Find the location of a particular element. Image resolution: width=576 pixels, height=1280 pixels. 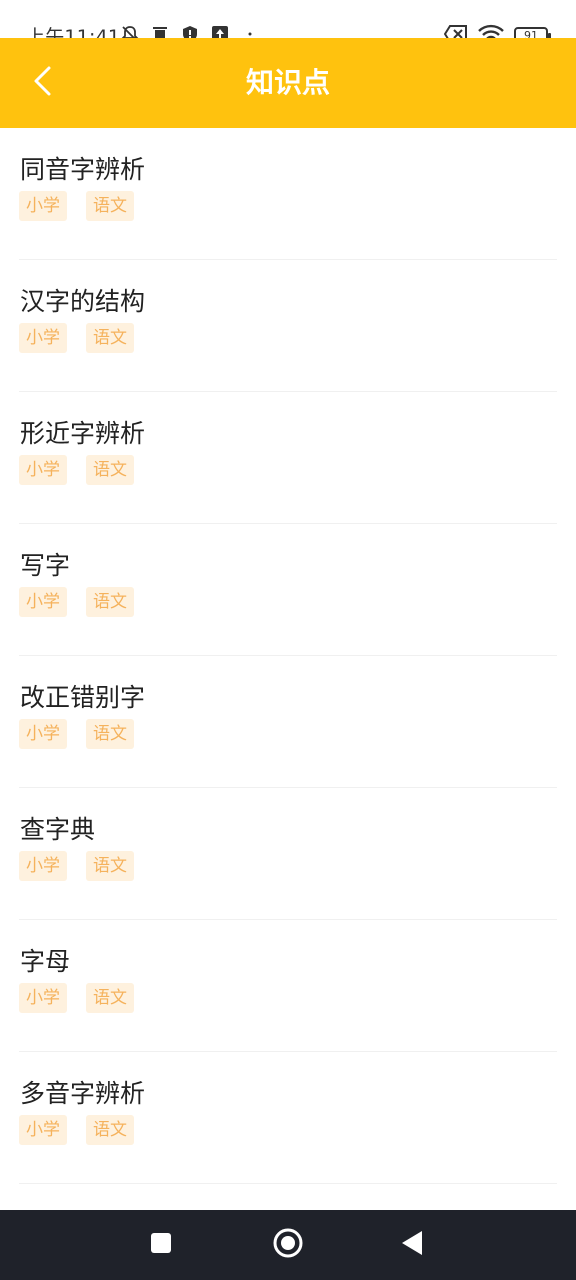

nav-back-button is located at coordinates (412, 1245).